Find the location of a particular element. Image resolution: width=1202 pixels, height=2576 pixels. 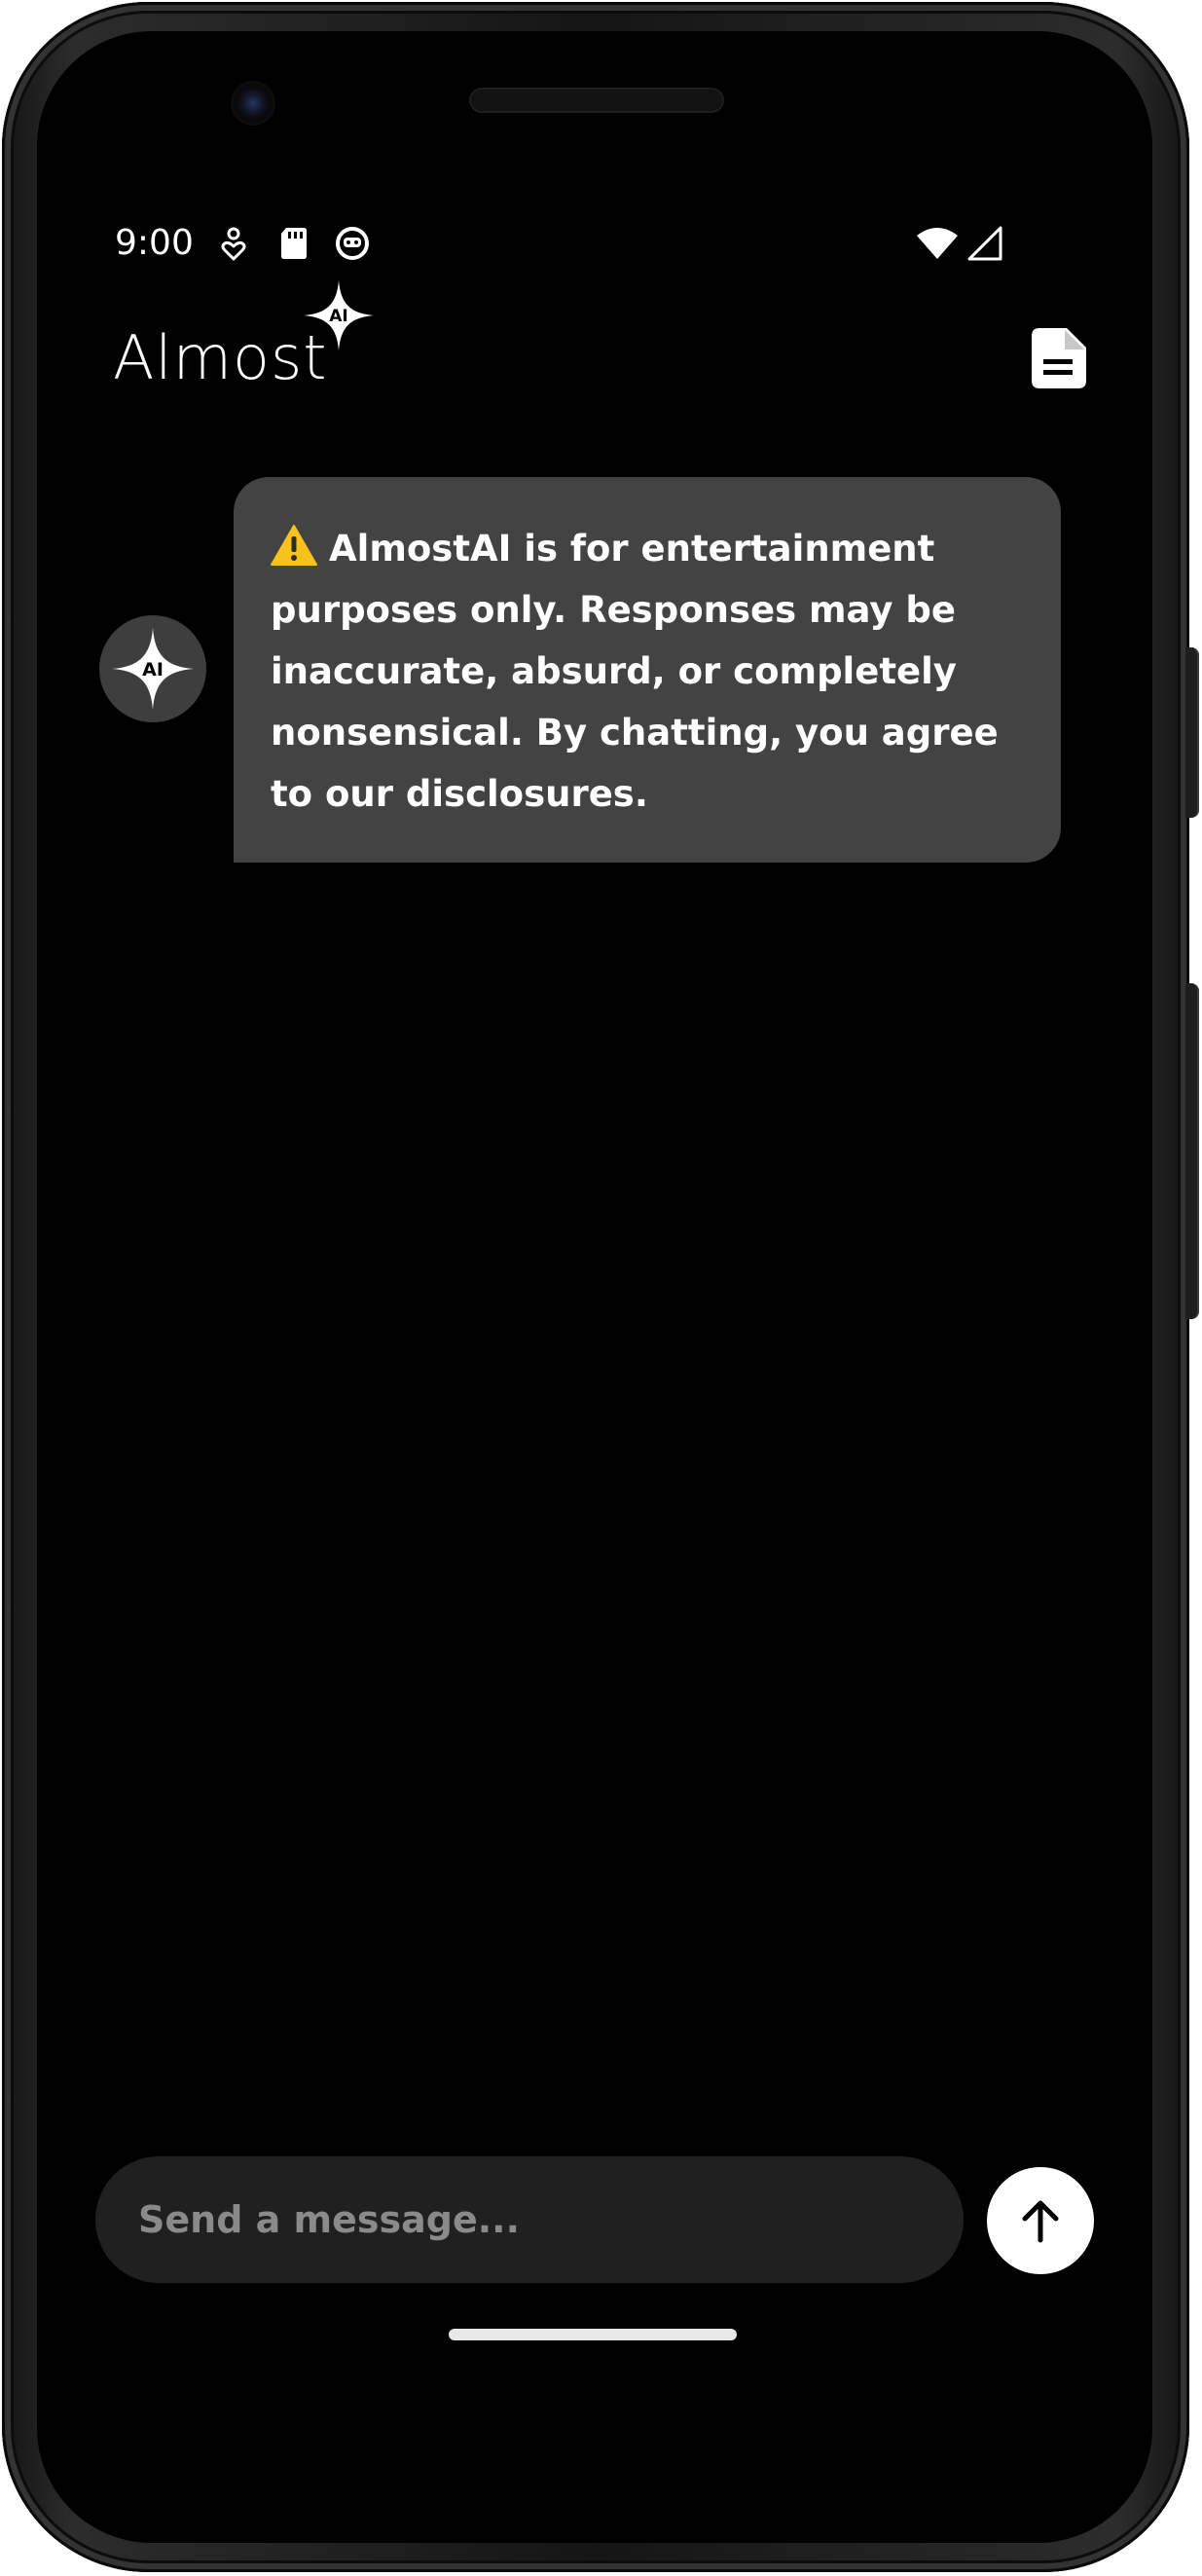

logo-badge-text: AI is located at coordinates (338, 316).